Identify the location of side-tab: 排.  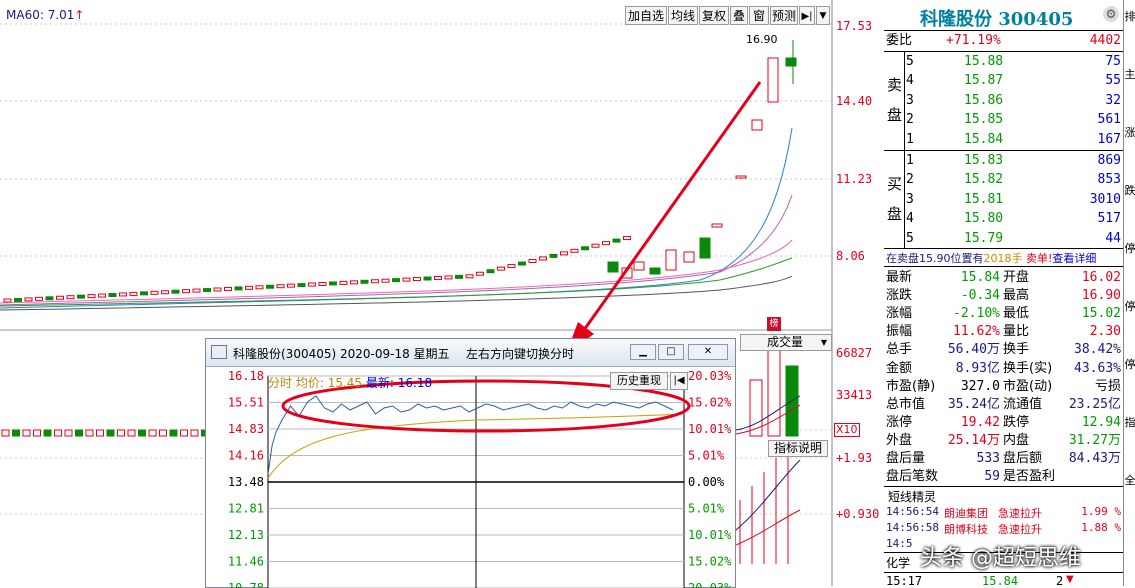
(1129, 16).